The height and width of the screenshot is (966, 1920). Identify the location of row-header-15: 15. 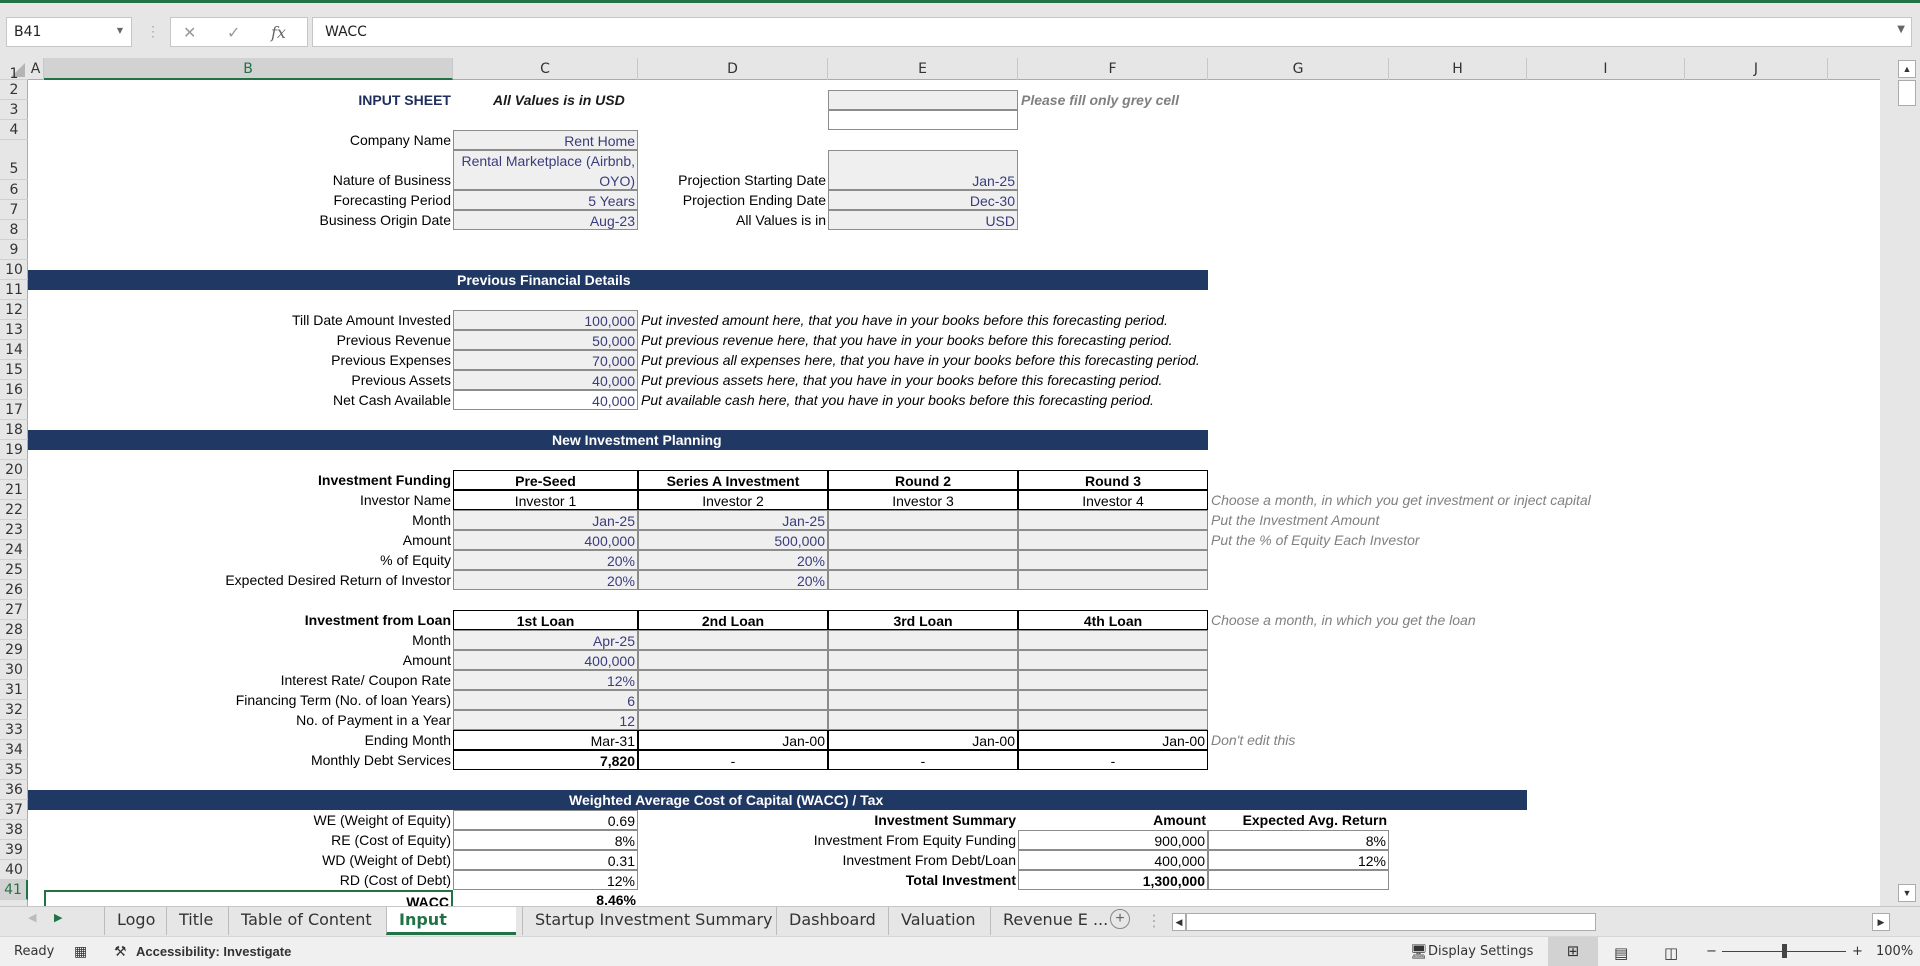
(14, 370).